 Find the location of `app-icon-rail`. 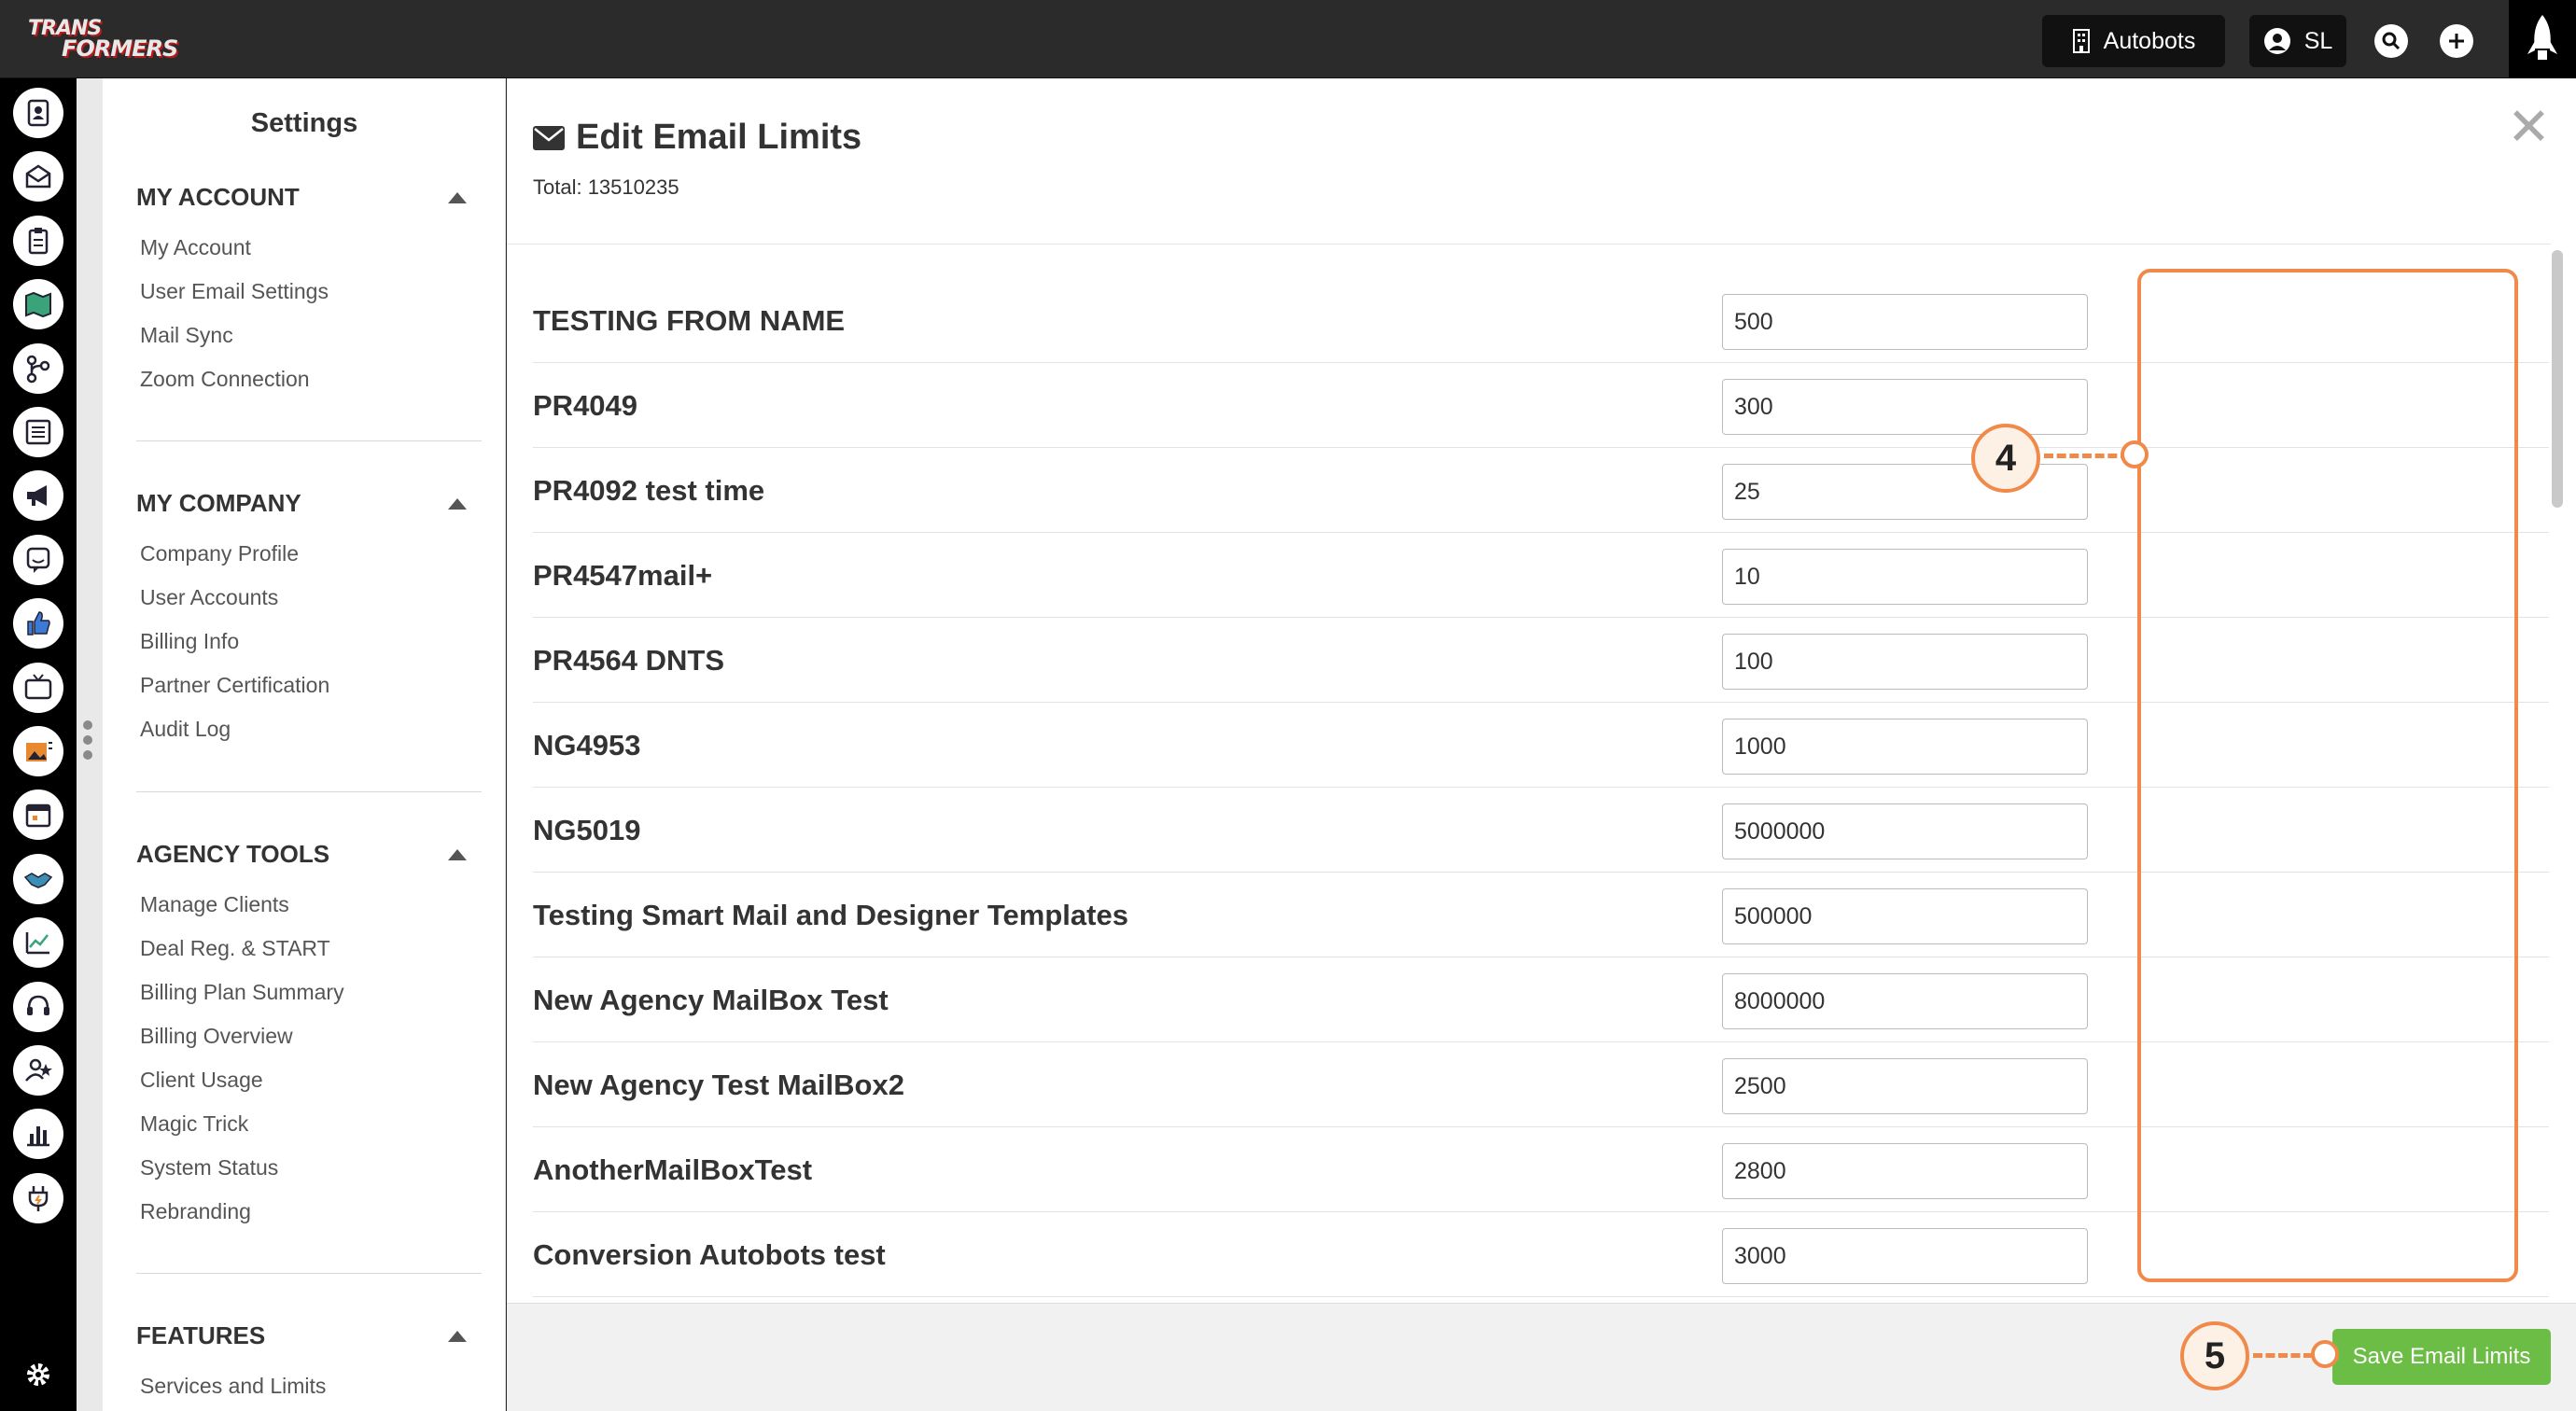

app-icon-rail is located at coordinates (38, 744).